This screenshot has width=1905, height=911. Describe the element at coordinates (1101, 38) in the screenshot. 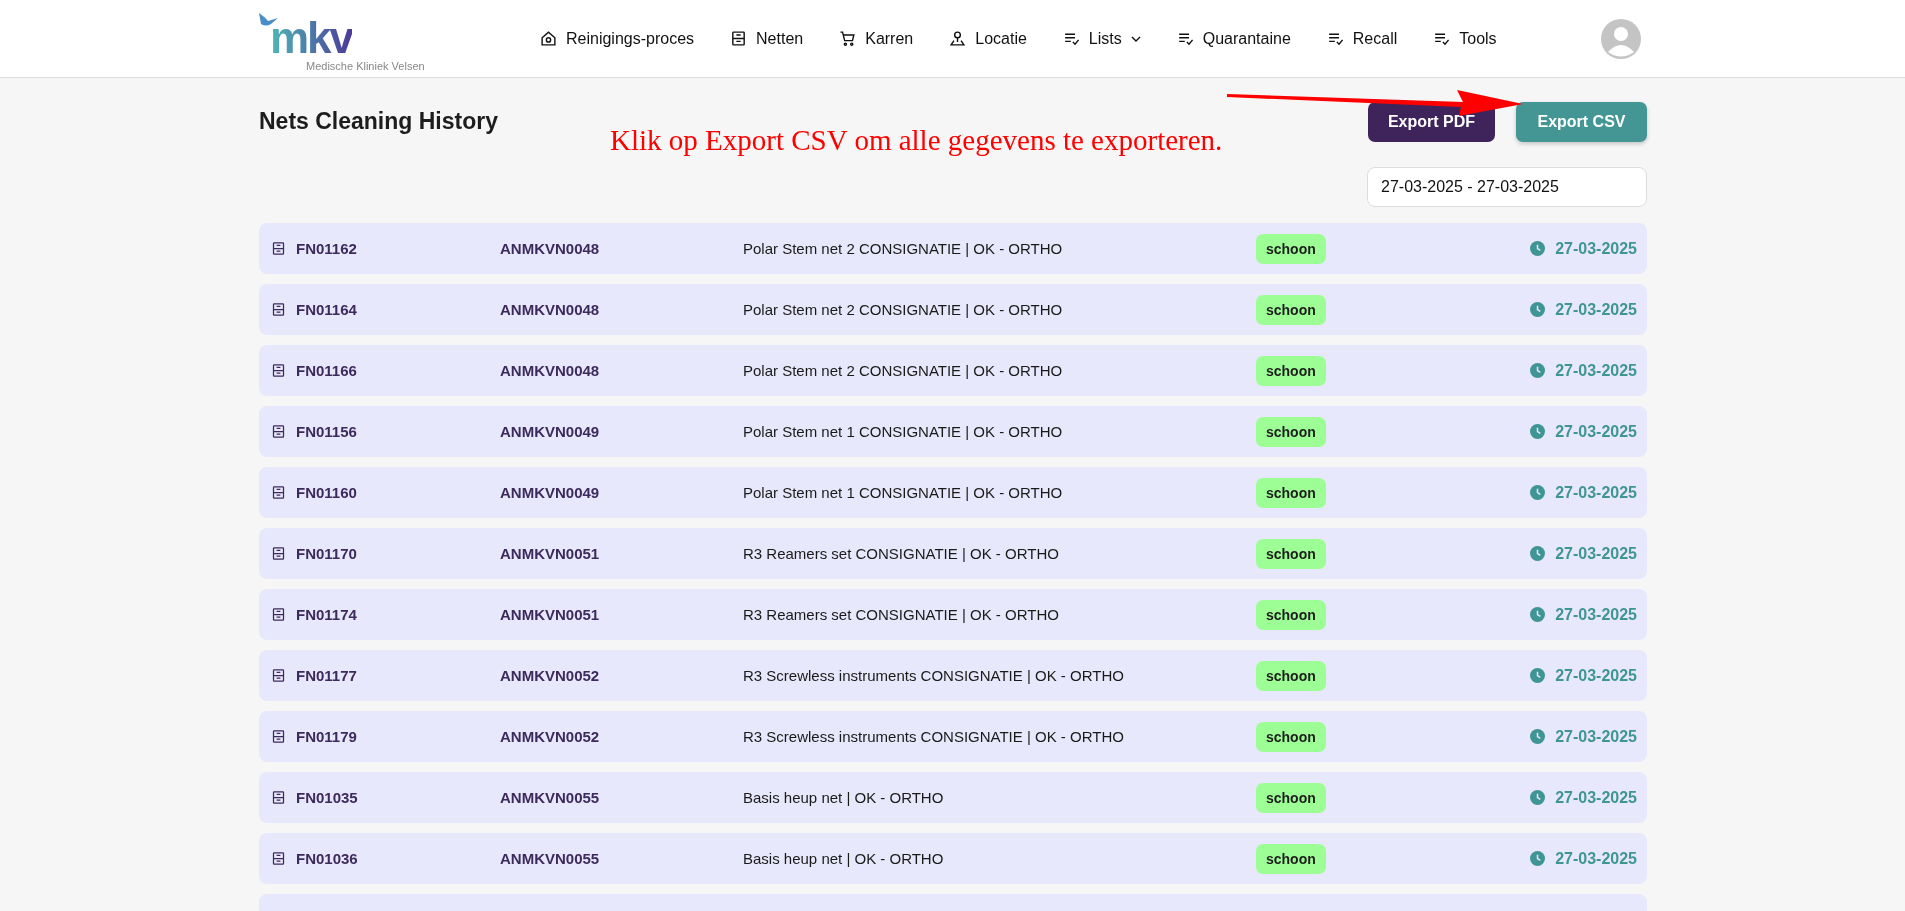

I see `nav-link: Lists` at that location.